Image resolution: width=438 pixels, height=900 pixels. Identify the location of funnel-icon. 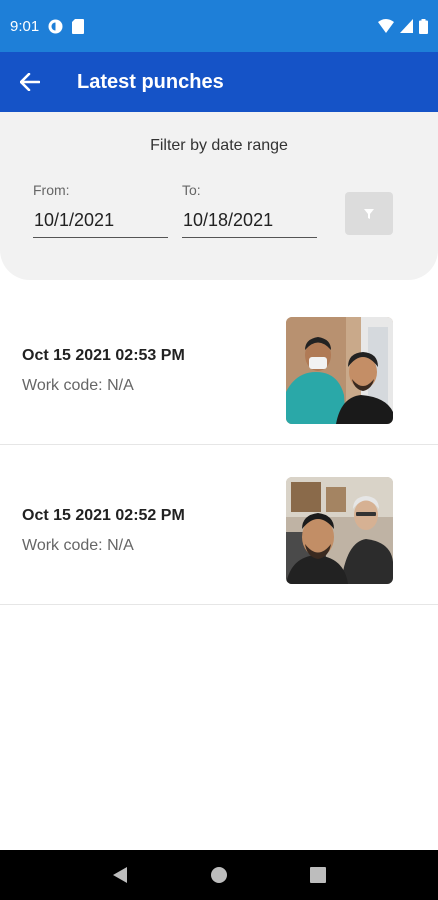
(369, 213).